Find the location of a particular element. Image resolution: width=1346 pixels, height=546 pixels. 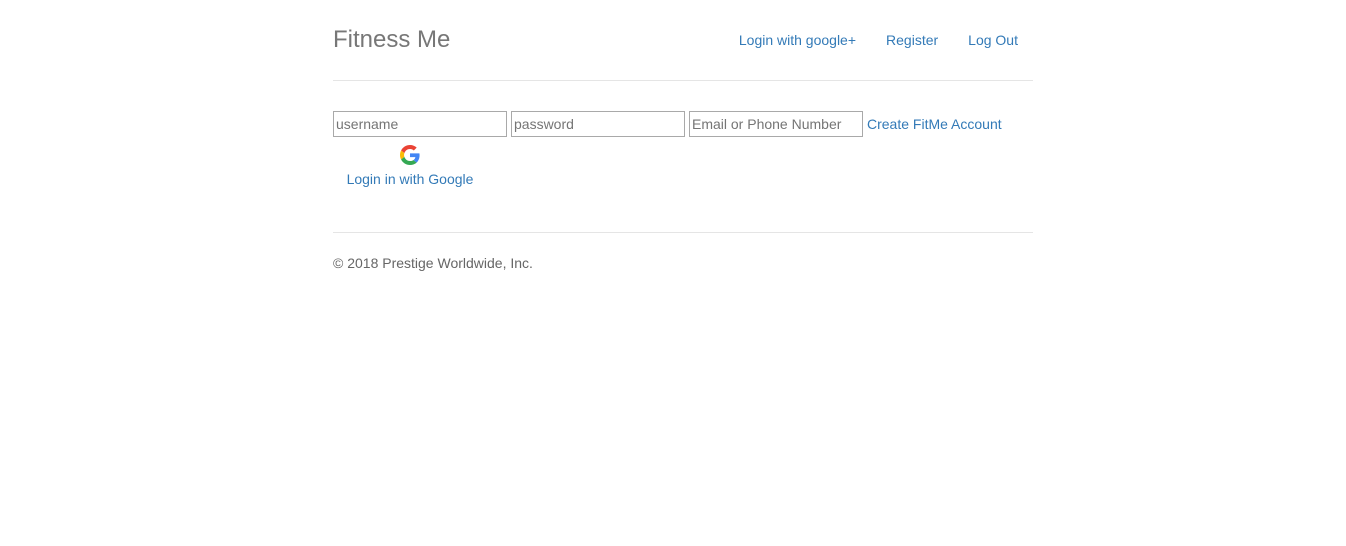

password-input is located at coordinates (598, 124).